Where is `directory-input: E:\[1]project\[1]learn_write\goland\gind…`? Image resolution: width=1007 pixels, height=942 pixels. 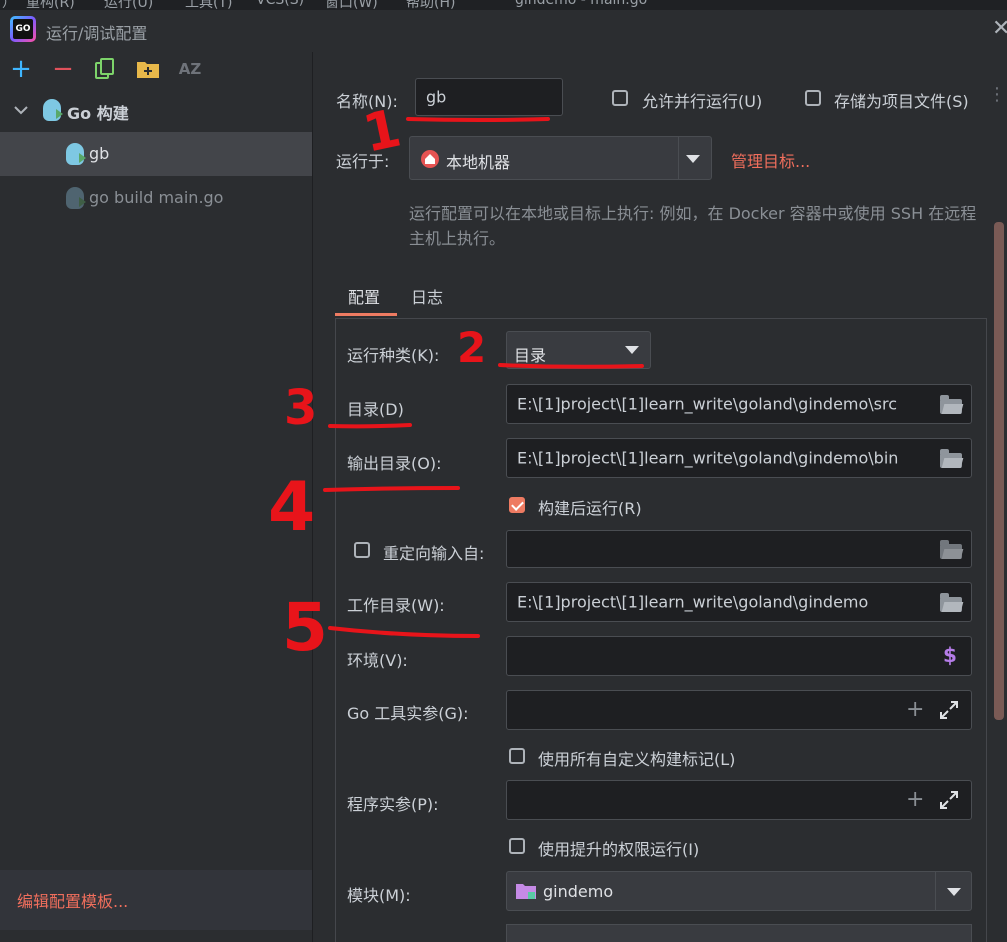
directory-input: E:\[1]project\[1]learn_write\goland\gind… is located at coordinates (739, 404).